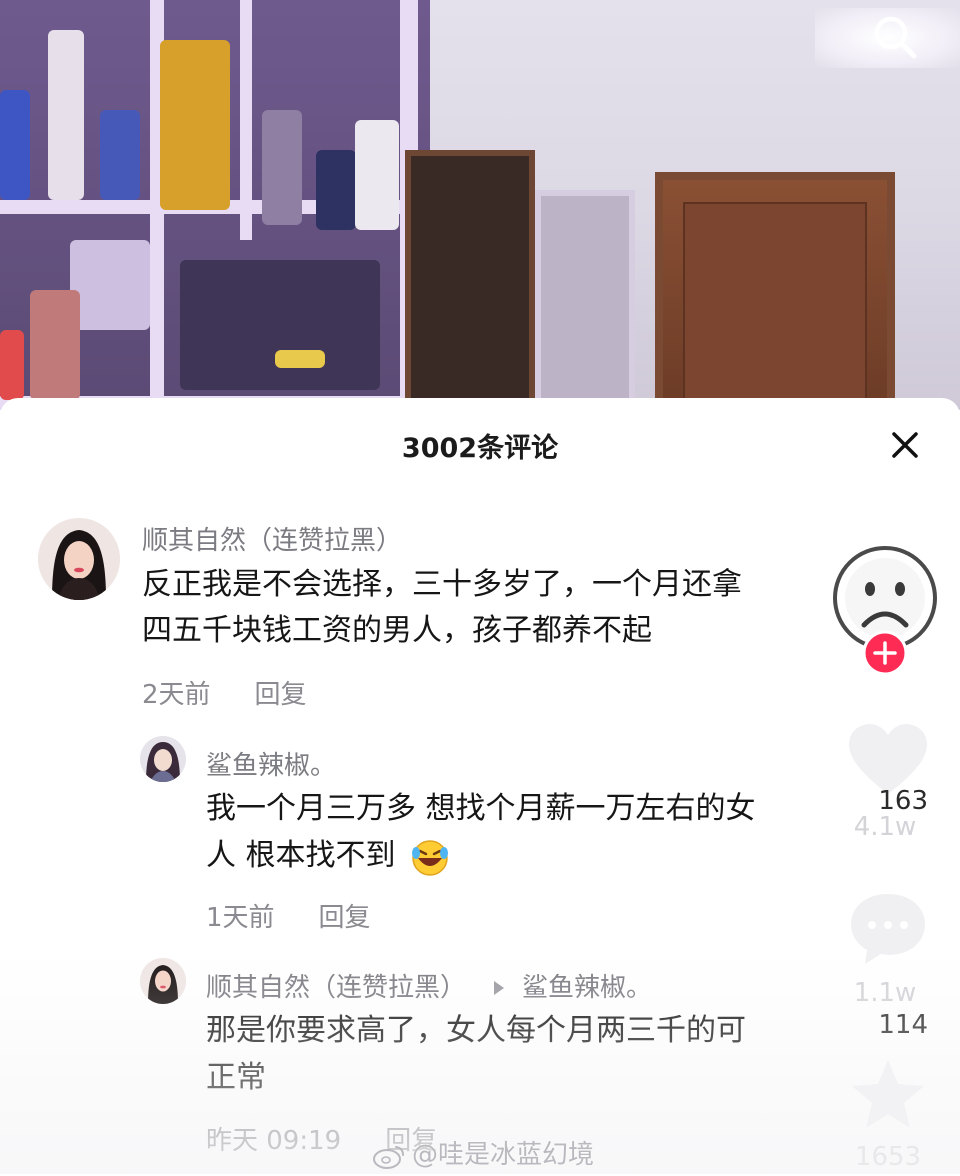  I want to click on comment-like-count: 114, so click(893, 1025).